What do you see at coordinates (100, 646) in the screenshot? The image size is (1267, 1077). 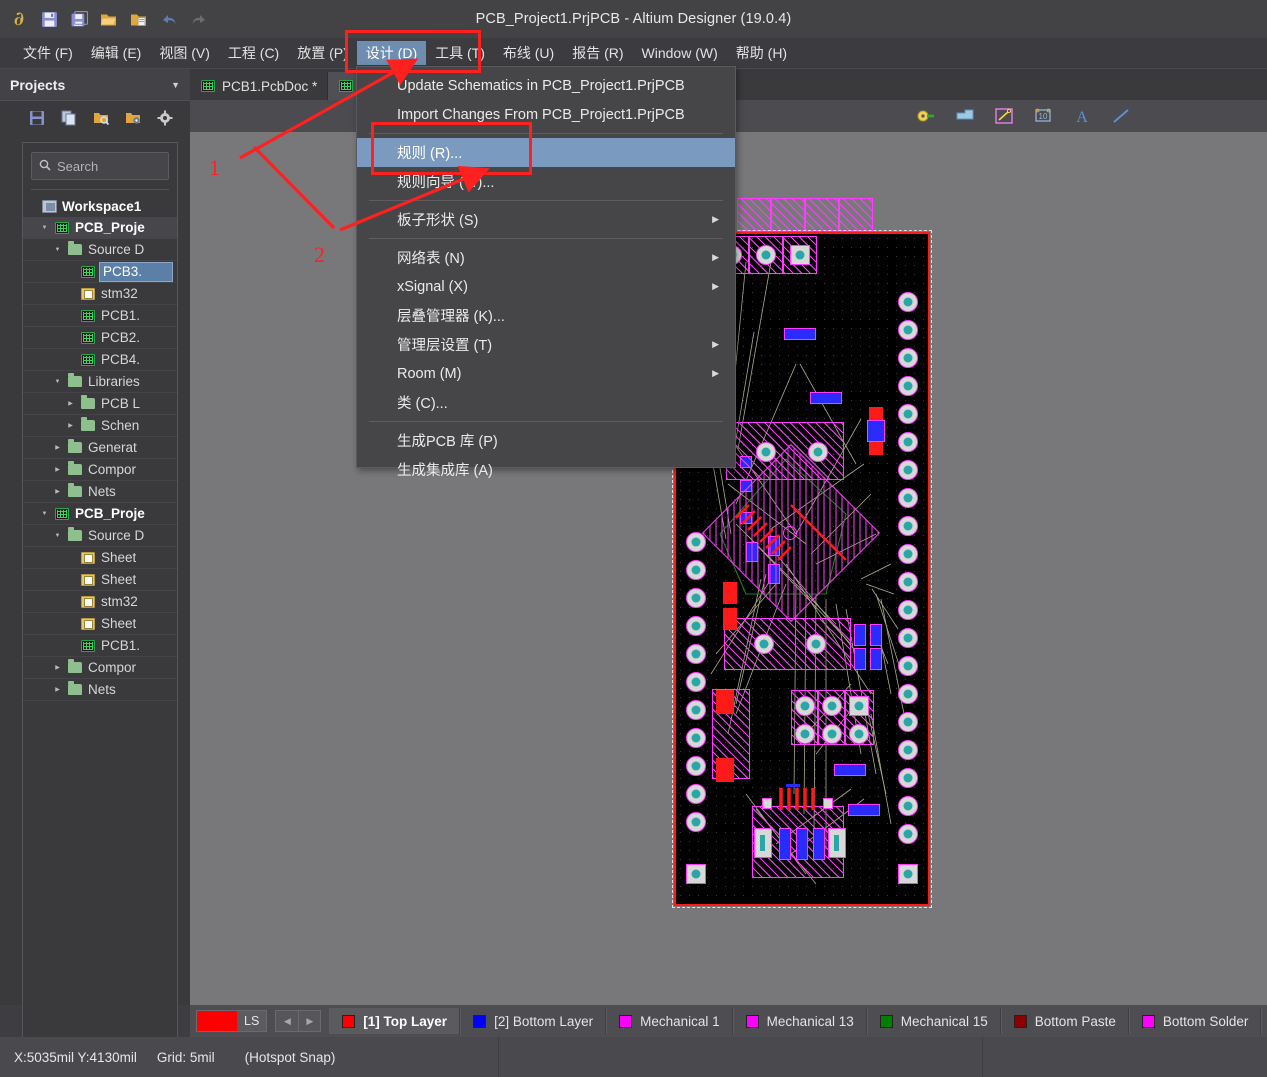 I see `tree-item-20: PCB1.` at bounding box center [100, 646].